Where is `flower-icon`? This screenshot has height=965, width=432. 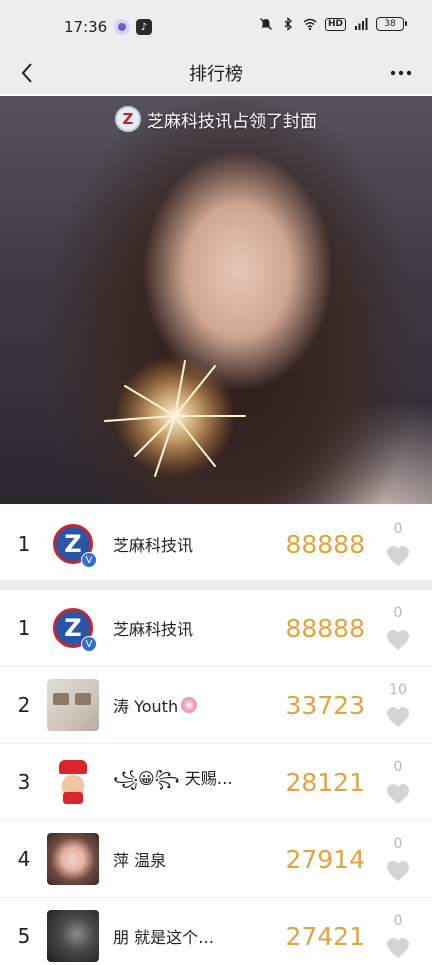 flower-icon is located at coordinates (189, 705).